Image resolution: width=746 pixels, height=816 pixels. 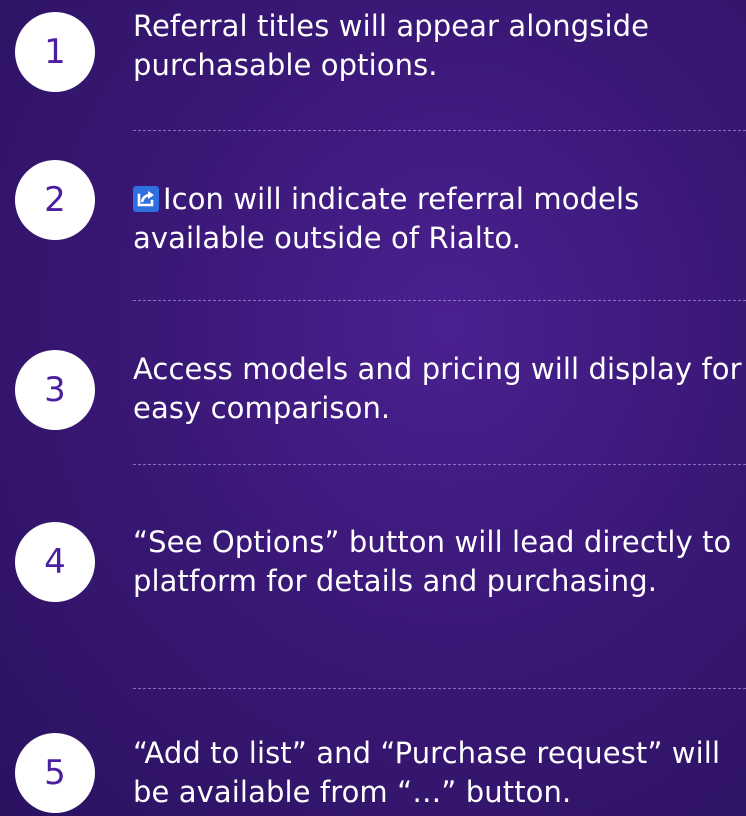 I want to click on step-number: 1, so click(x=55, y=52).